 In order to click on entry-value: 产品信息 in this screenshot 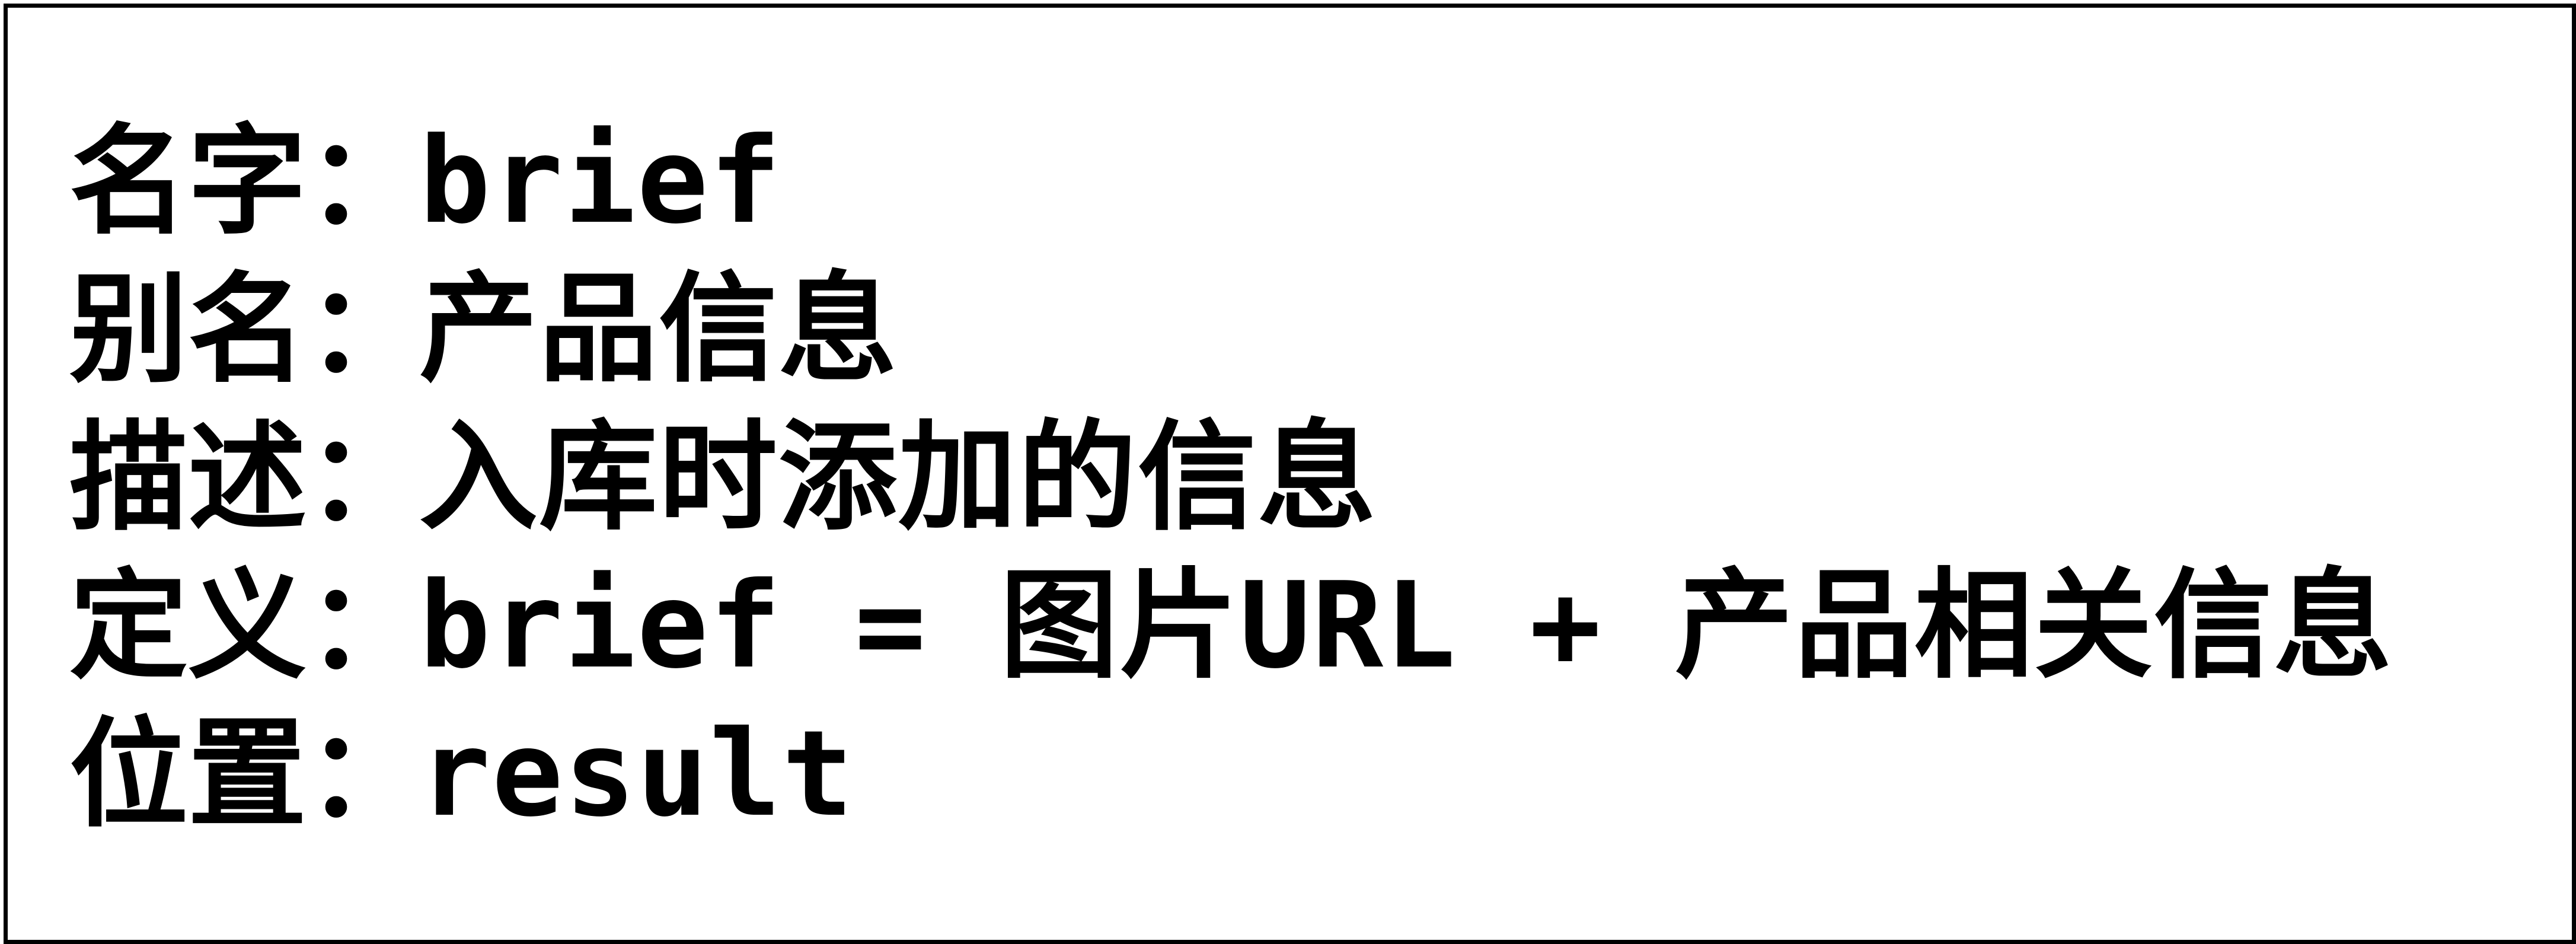, I will do `click(659, 329)`.